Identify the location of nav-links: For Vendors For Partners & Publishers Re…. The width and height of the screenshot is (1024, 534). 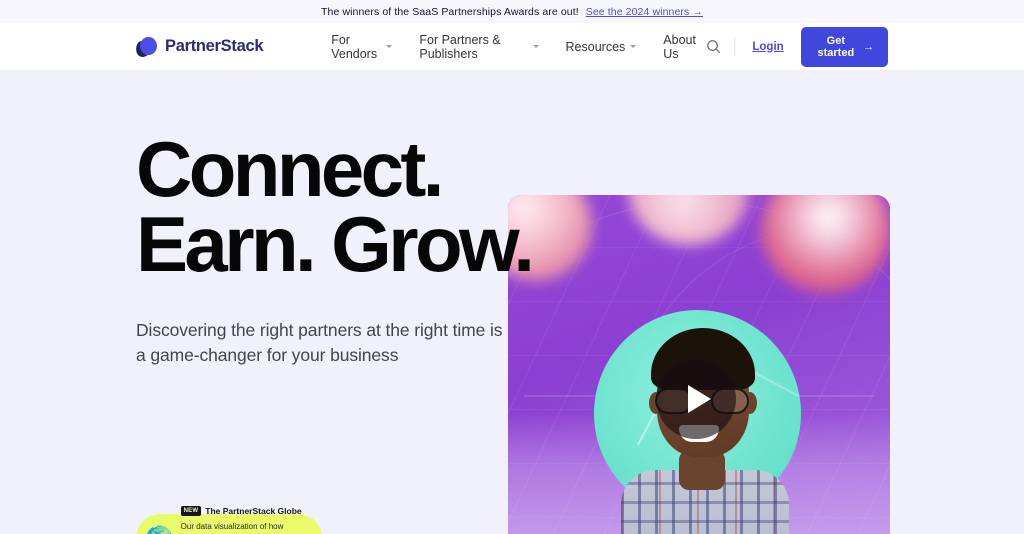
(517, 47).